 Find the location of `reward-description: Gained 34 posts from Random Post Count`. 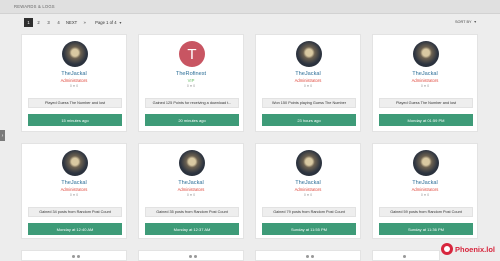

reward-description: Gained 34 posts from Random Post Count is located at coordinates (75, 212).